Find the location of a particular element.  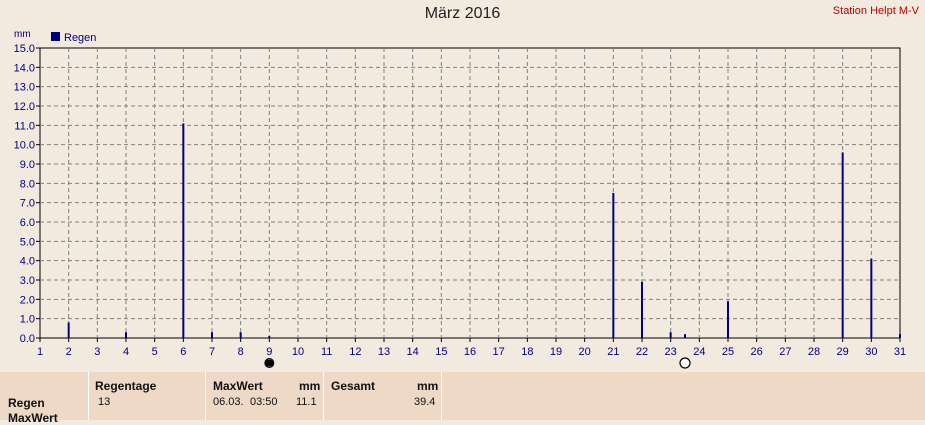

x-tick-label: 3 is located at coordinates (97, 352).